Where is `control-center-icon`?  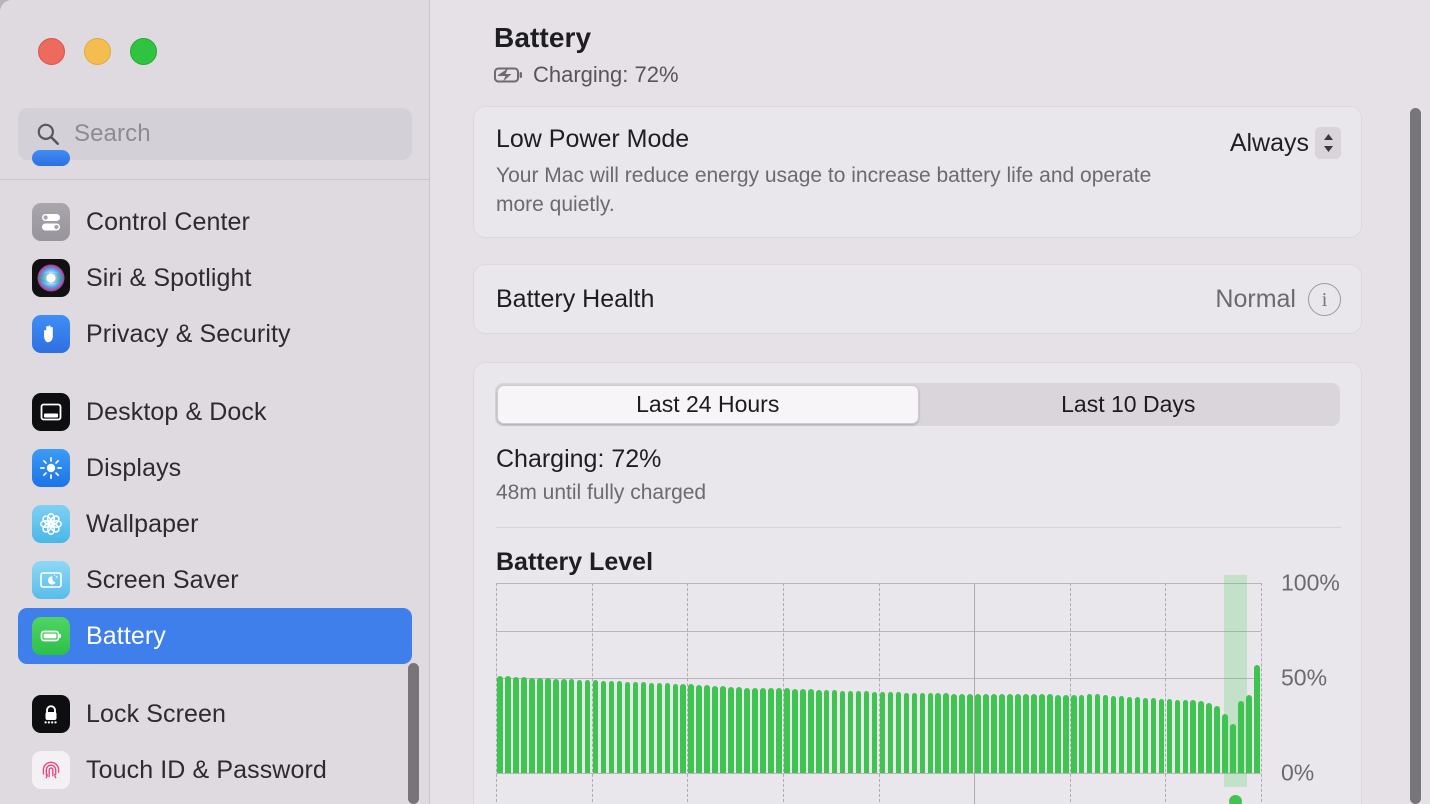 control-center-icon is located at coordinates (51, 222).